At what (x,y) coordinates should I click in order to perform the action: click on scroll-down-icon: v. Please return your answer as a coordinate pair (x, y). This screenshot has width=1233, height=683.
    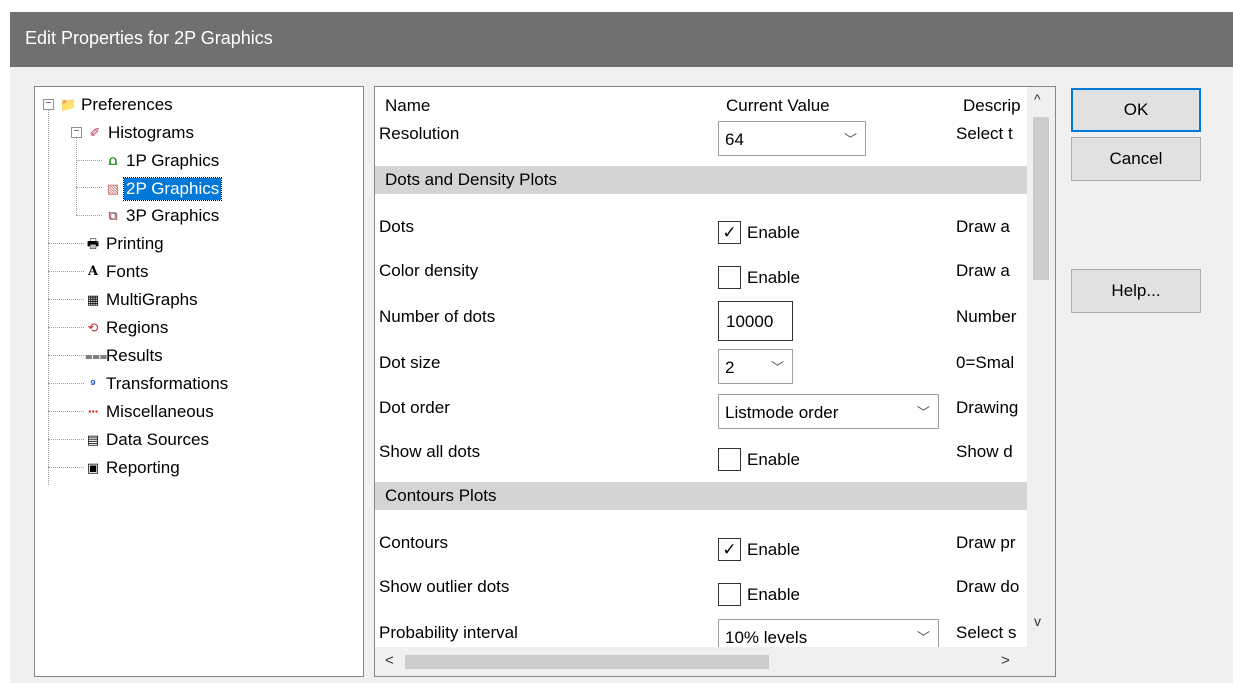
    Looking at the image, I should click on (1037, 621).